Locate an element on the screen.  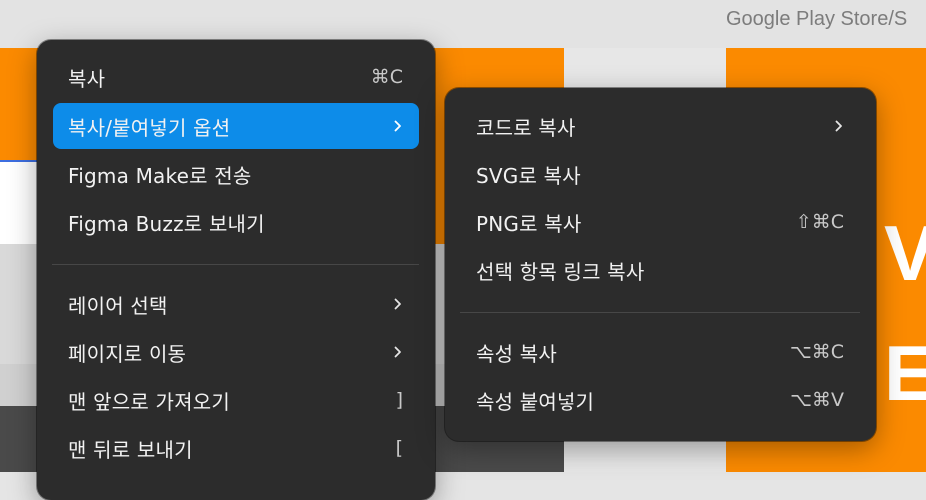
submenu-item-copy-as-png: PNG로 복사 ⇧⌘C is located at coordinates (660, 222).